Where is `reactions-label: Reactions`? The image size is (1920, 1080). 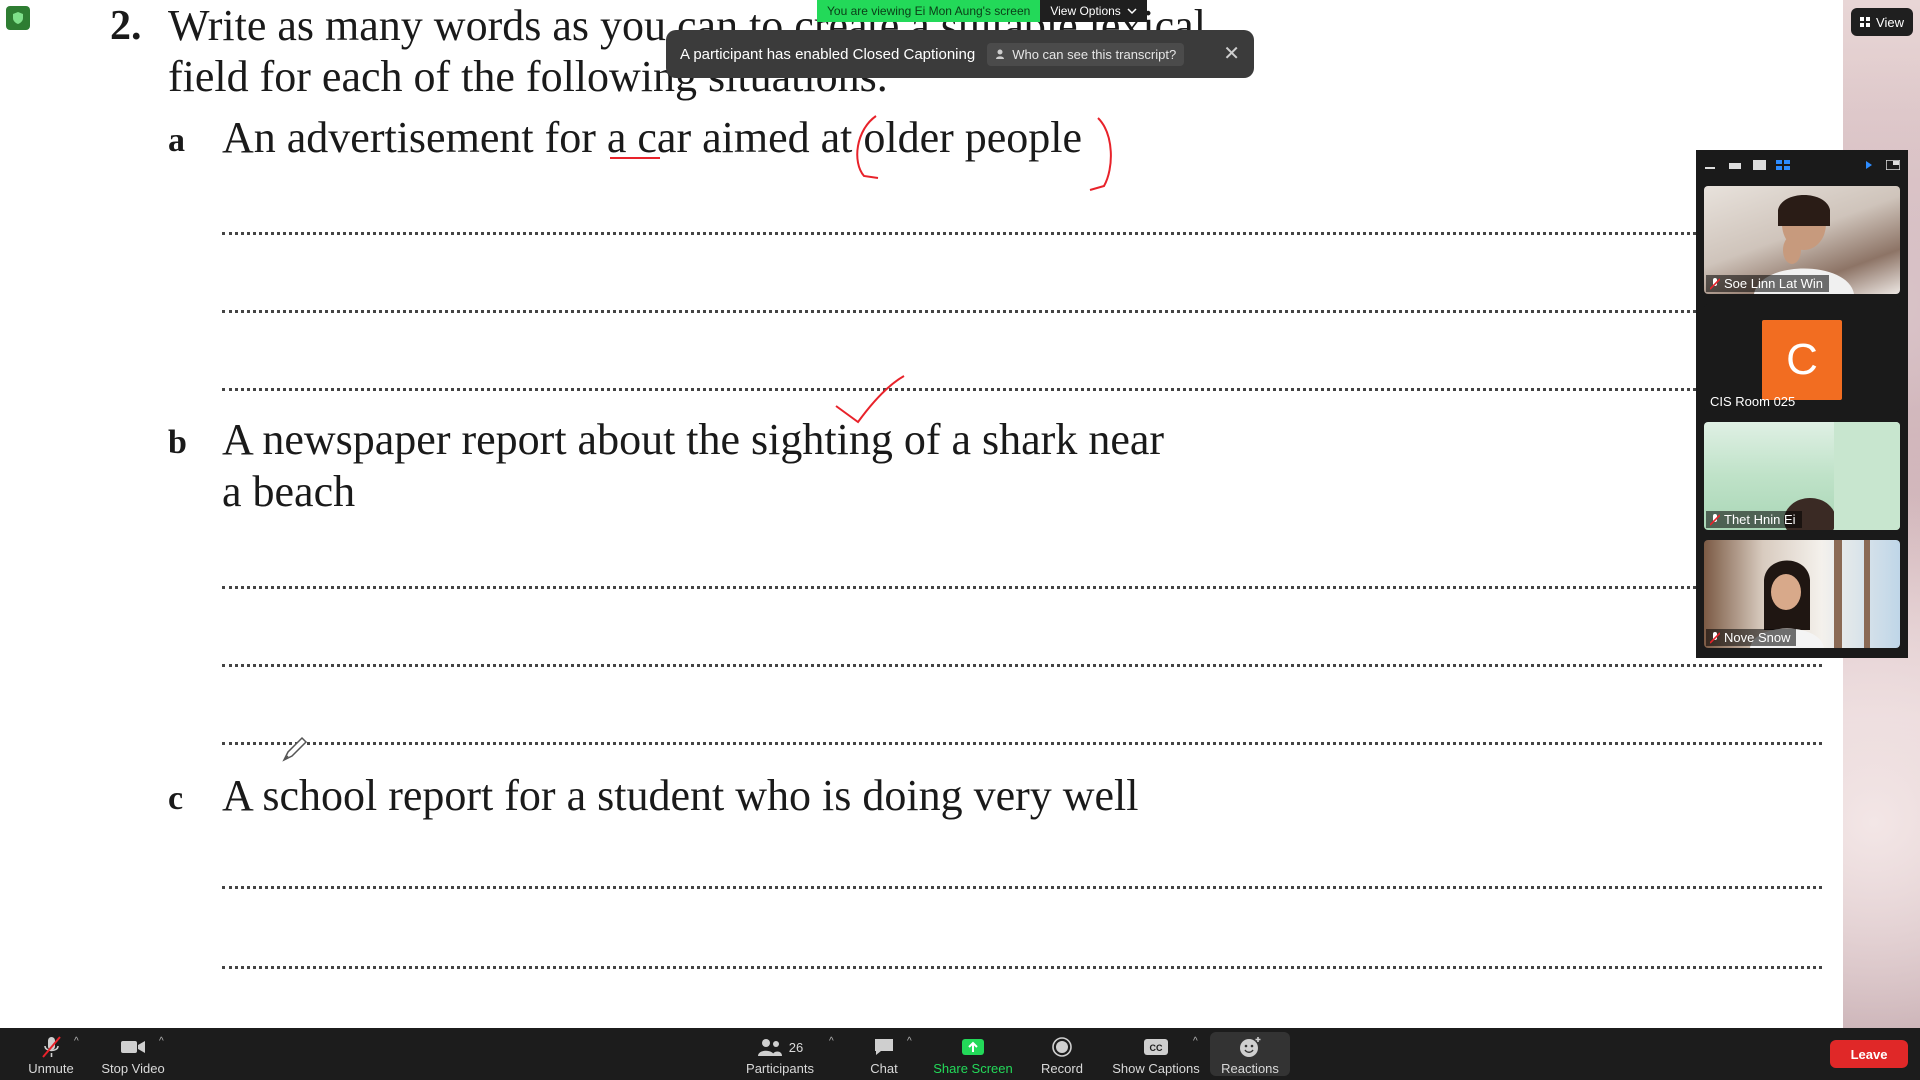
reactions-label: Reactions is located at coordinates (1250, 1068).